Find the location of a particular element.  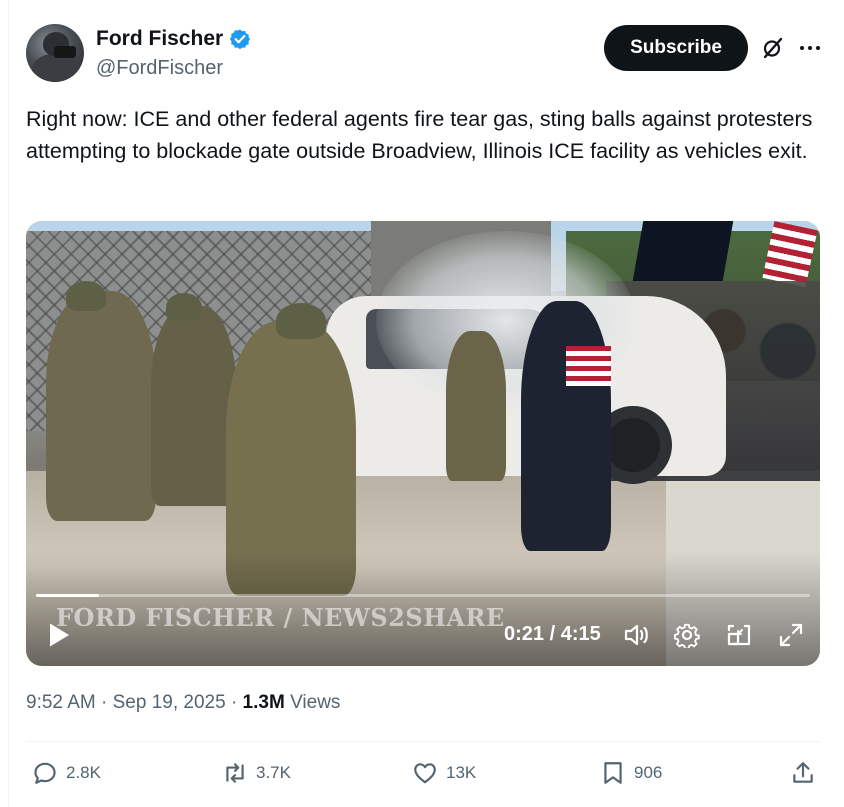

play-icon is located at coordinates (59, 635).